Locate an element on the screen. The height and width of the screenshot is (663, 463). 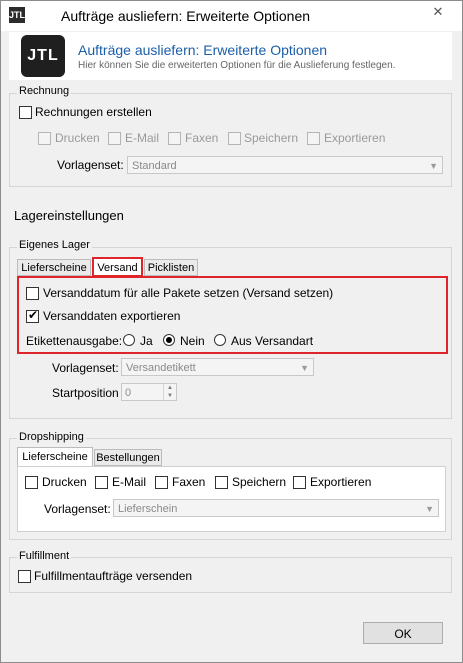
radio-aus-versandart is located at coordinates (220, 340).